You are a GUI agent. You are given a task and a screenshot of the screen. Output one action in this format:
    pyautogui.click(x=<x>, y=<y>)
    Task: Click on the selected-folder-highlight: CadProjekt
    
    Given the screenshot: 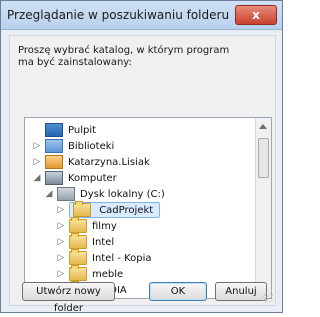 What is the action you would take?
    pyautogui.click(x=115, y=209)
    